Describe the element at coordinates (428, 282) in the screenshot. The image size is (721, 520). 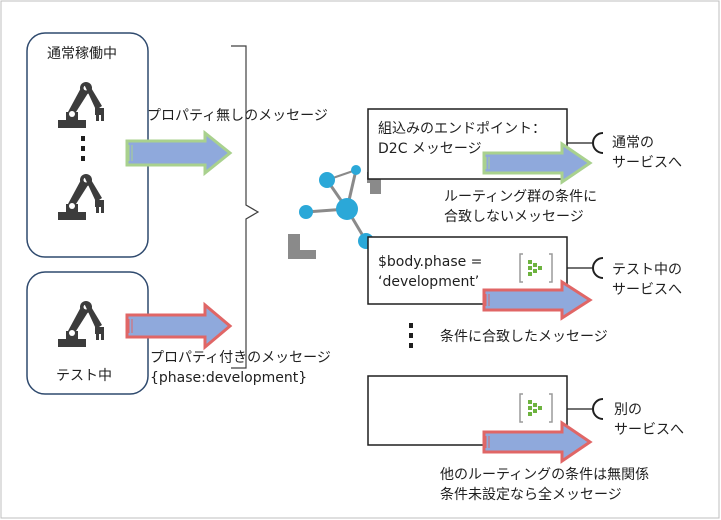
I see `route-condition-line2: ‘development’` at that location.